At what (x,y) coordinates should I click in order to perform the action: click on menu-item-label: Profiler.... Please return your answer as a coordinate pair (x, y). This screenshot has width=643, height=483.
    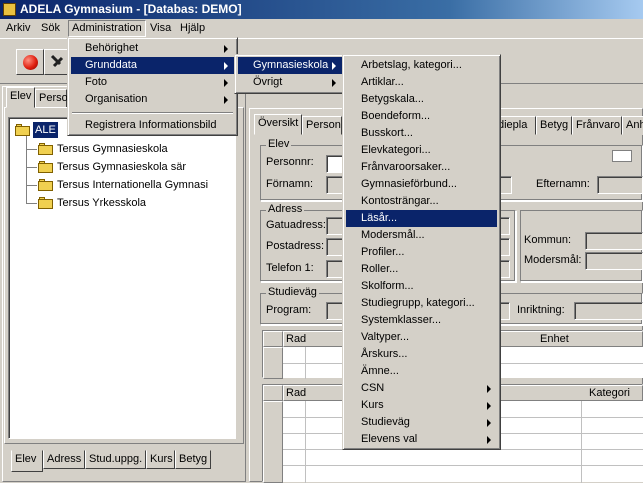
    Looking at the image, I should click on (383, 252).